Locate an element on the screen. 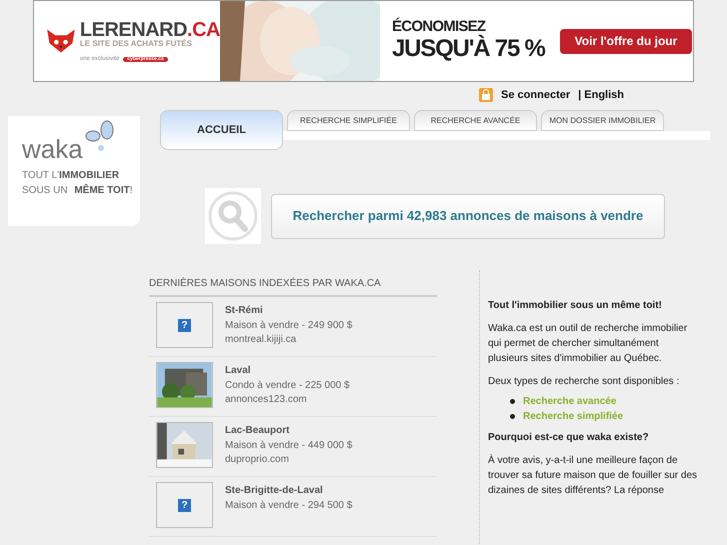  logo-slogan-line: SOUS UN MÊME TOIT! is located at coordinates (78, 190).